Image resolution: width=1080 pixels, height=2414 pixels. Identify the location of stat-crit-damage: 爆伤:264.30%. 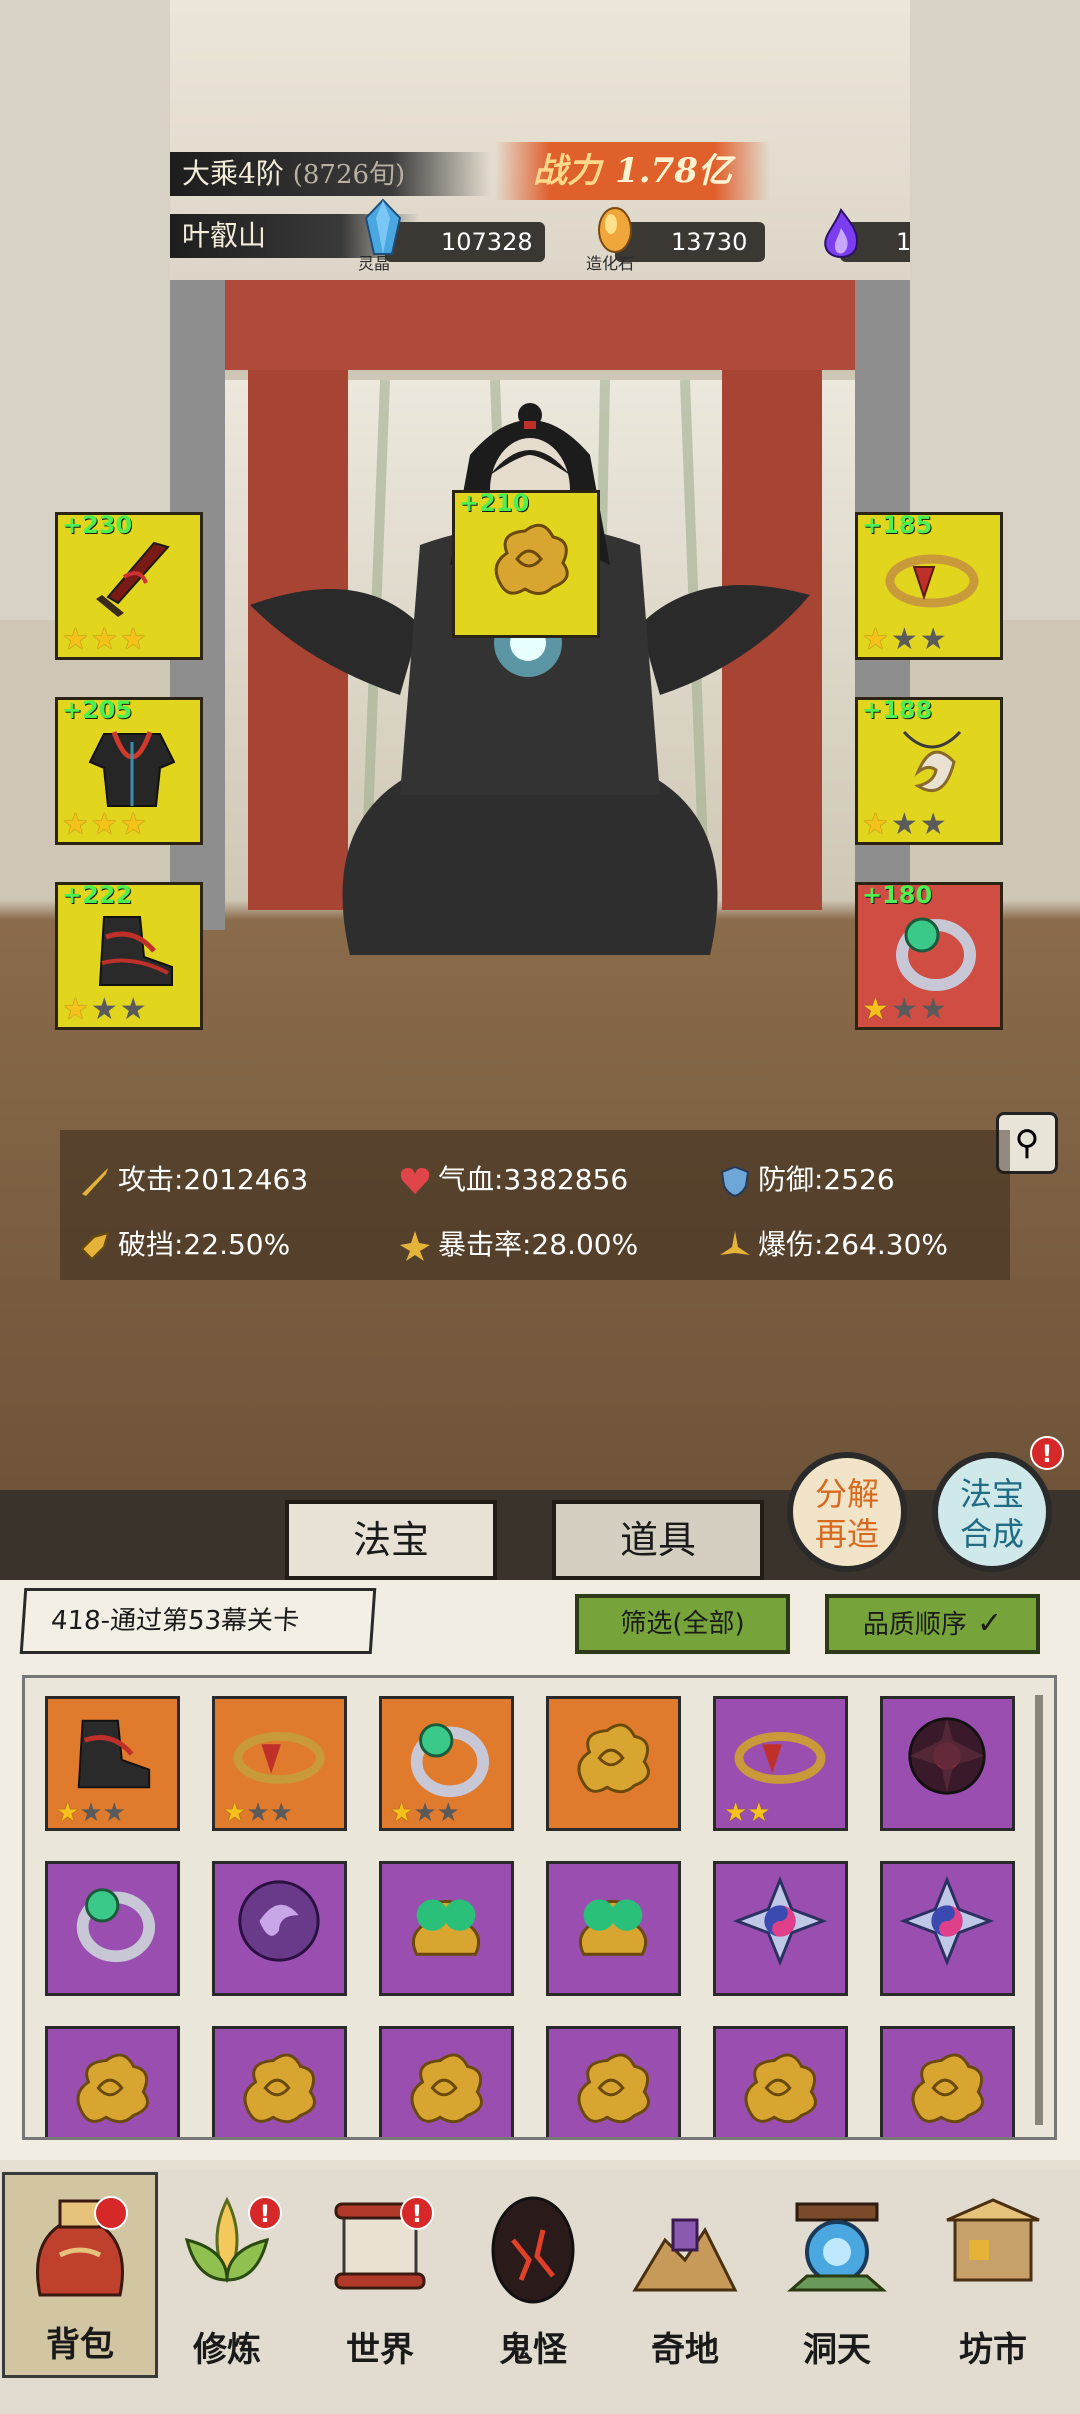
(833, 1245).